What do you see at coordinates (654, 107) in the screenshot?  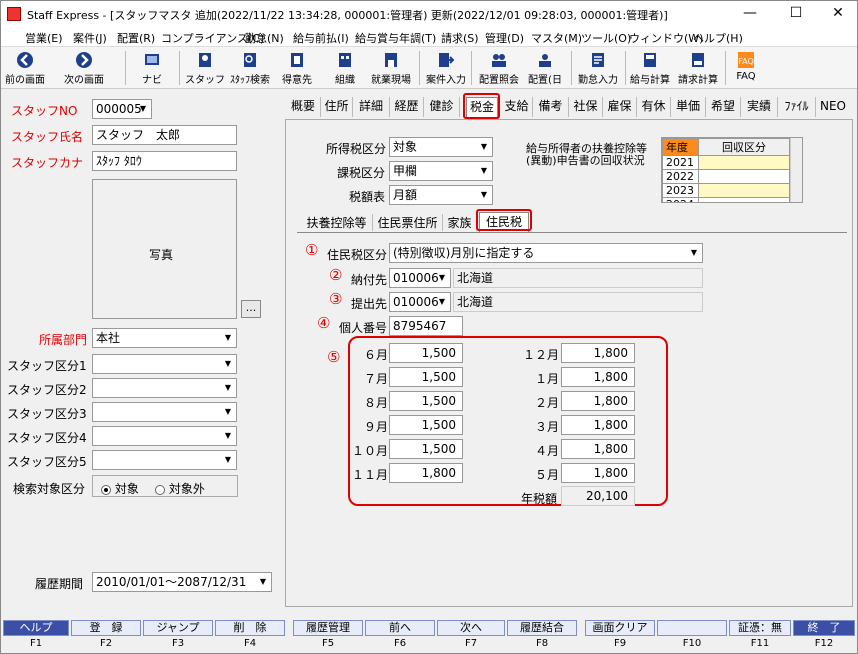 I see `tab-yukyu: 有休` at bounding box center [654, 107].